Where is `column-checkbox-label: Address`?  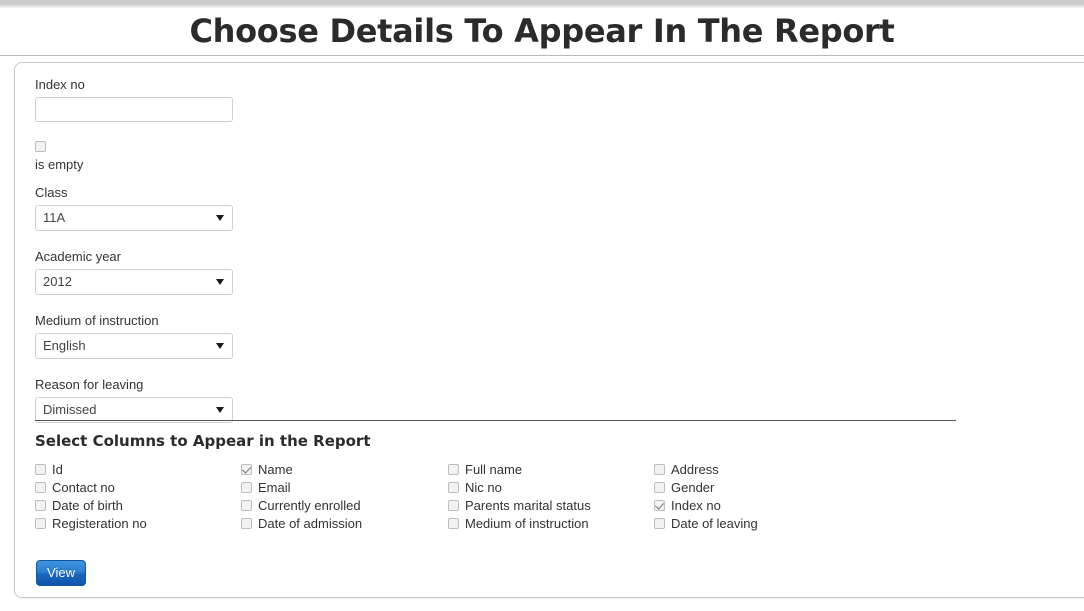 column-checkbox-label: Address is located at coordinates (695, 469).